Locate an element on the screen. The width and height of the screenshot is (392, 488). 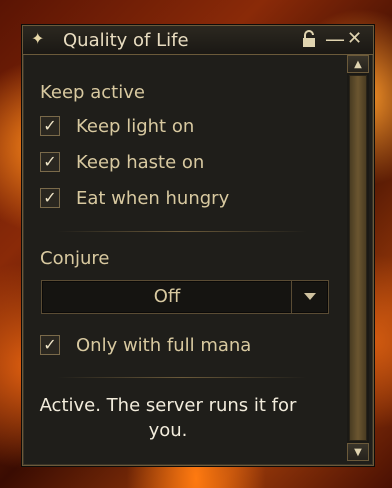
minimize-icon: — is located at coordinates (335, 39).